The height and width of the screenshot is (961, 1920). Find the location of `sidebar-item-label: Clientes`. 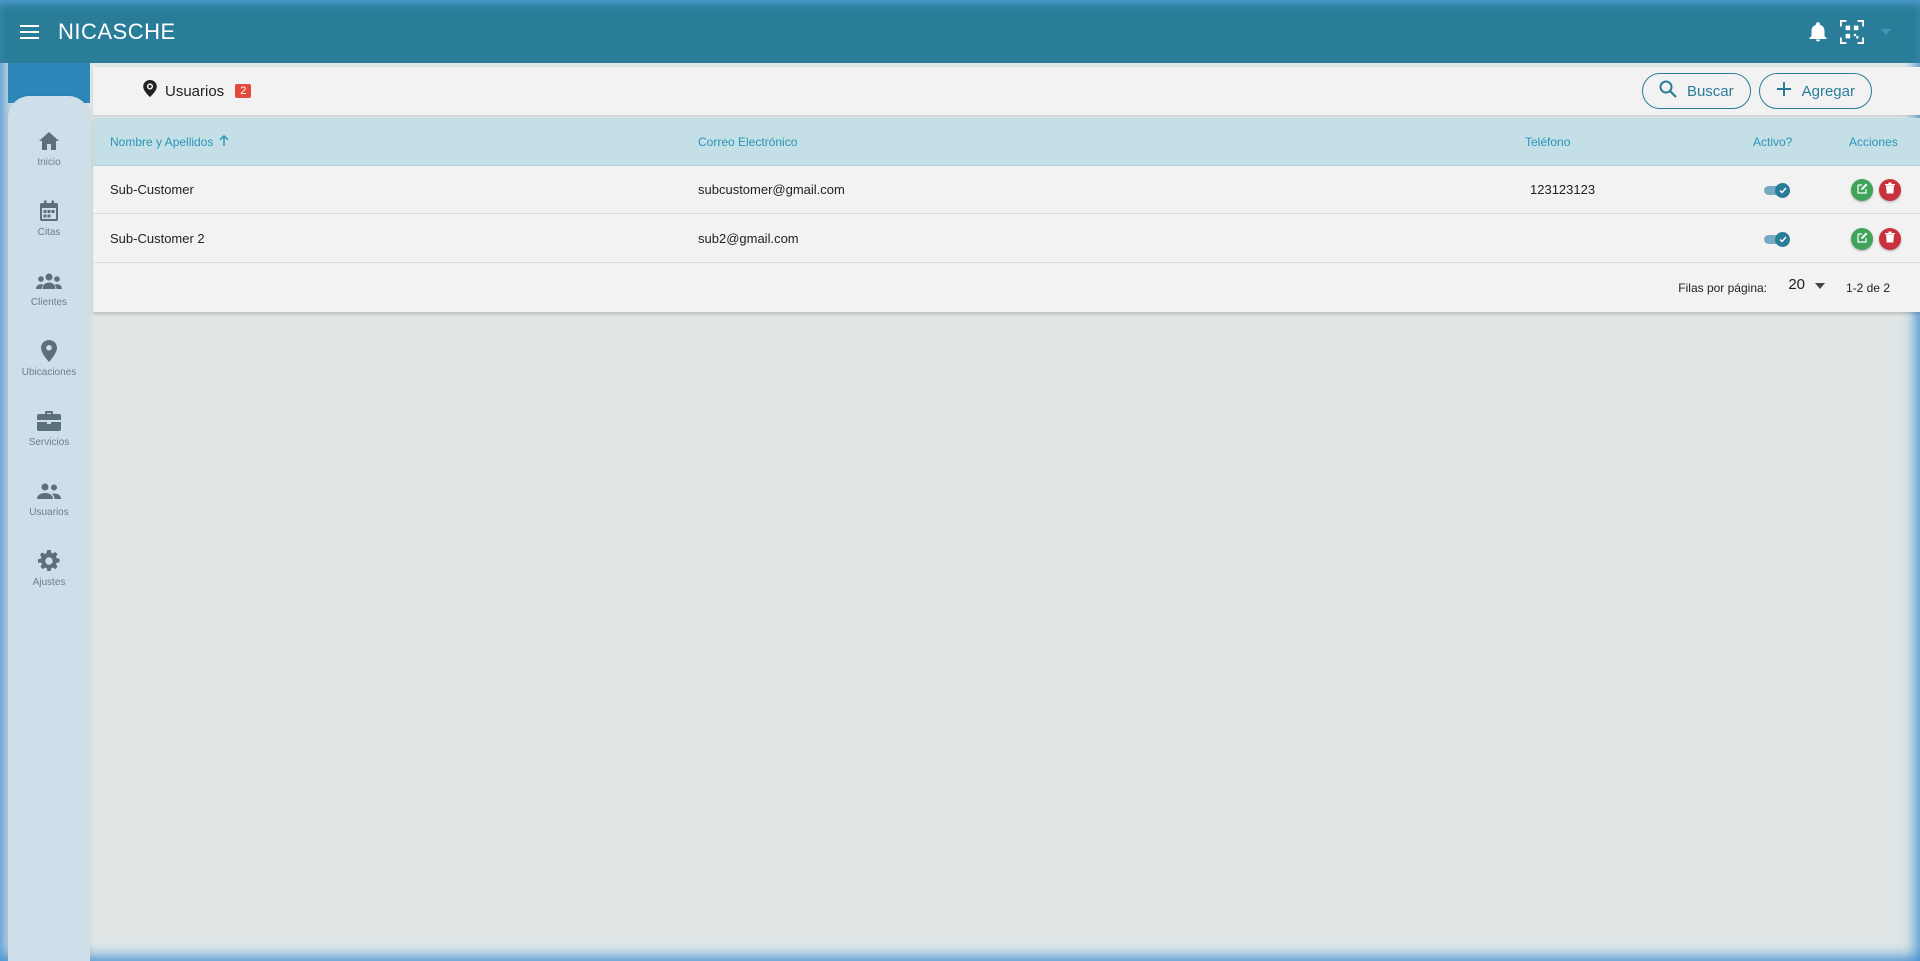

sidebar-item-label: Clientes is located at coordinates (49, 302).